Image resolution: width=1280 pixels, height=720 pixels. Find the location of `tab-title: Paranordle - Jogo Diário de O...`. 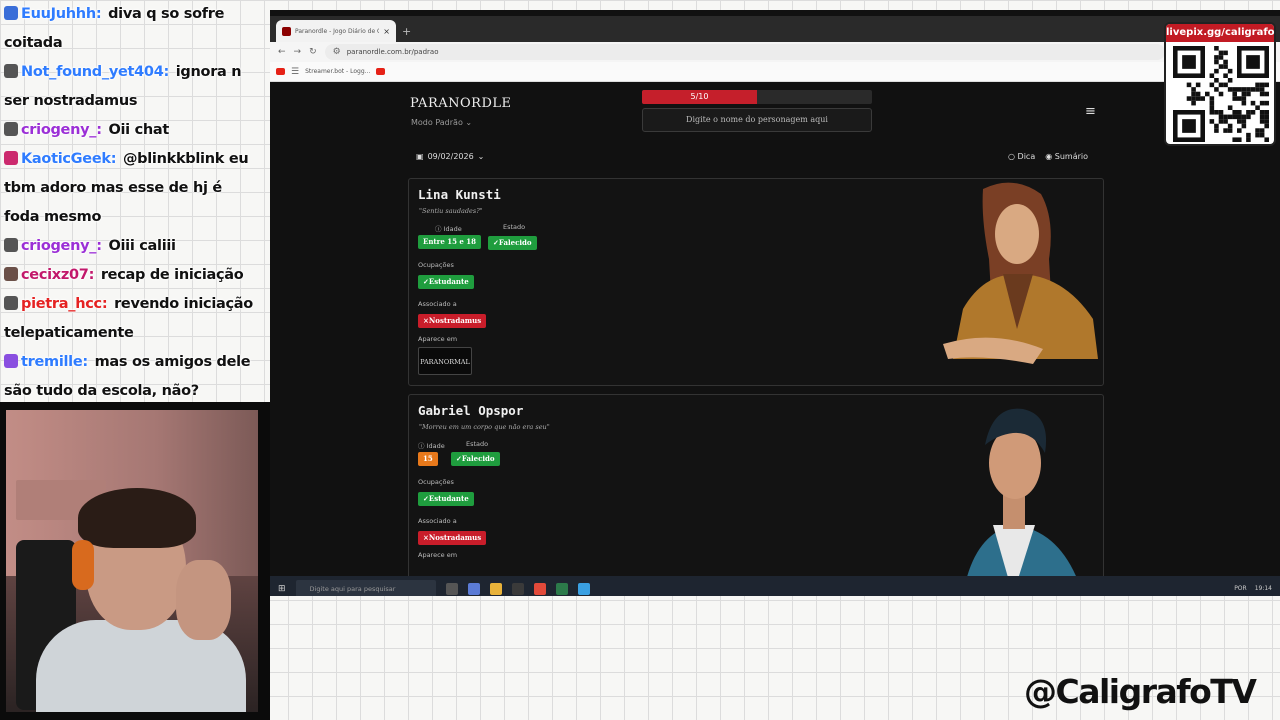

tab-title: Paranordle - Jogo Diário de O... is located at coordinates (337, 31).